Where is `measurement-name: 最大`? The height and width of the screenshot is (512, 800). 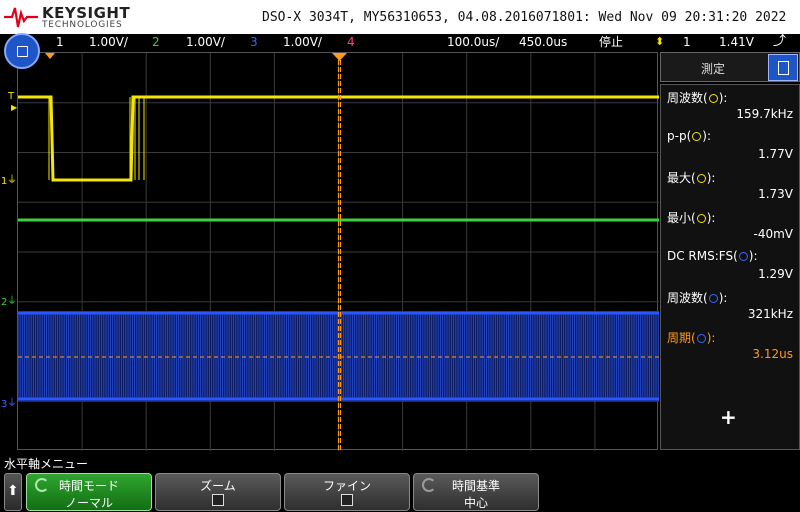 measurement-name: 最大 is located at coordinates (679, 178).